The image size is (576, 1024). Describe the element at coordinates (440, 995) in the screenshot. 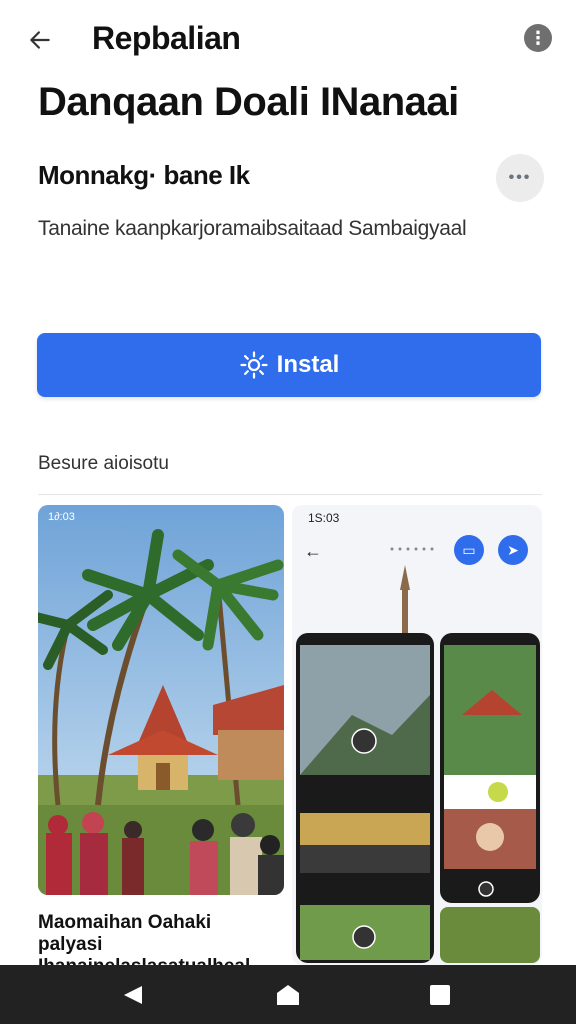

I see `nav-recent-icon` at that location.